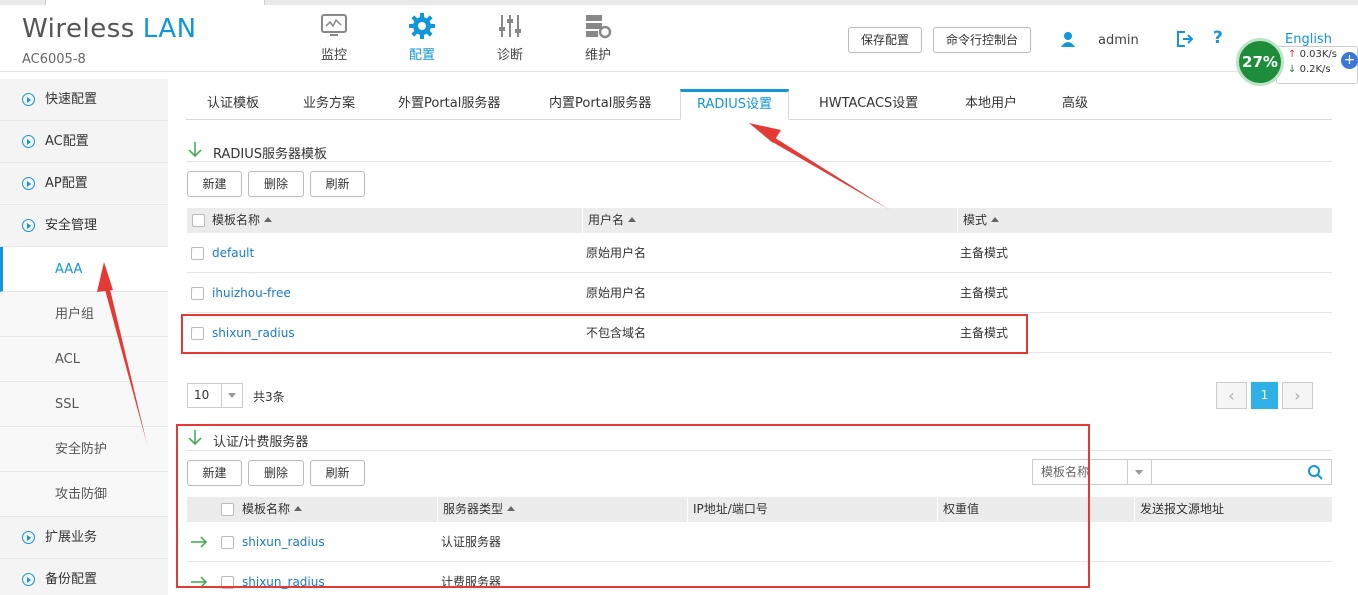 The height and width of the screenshot is (595, 1358). I want to click on up-arrow-icon: ↑, so click(1292, 54).